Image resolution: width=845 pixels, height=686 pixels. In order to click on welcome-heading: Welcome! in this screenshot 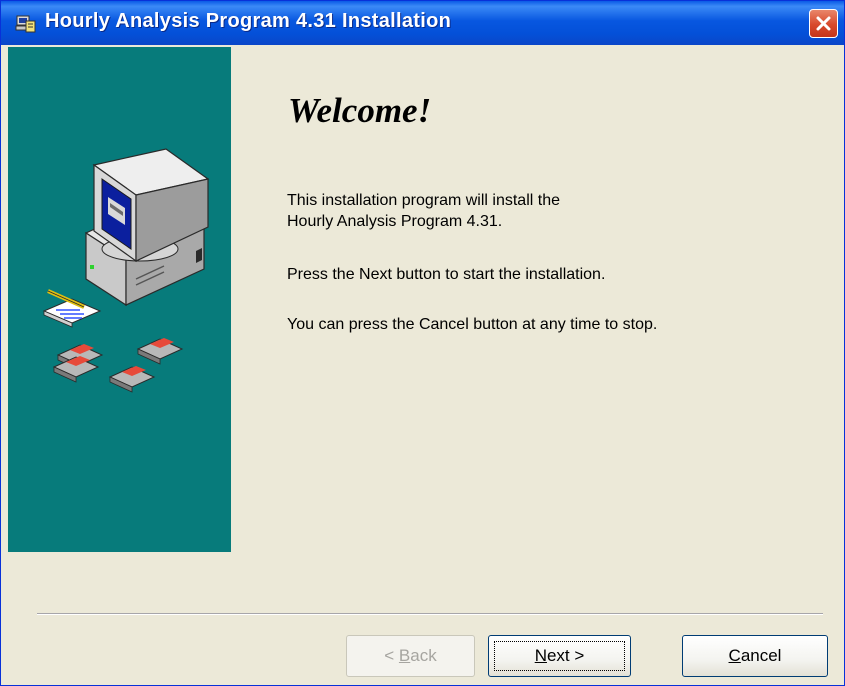, I will do `click(360, 110)`.